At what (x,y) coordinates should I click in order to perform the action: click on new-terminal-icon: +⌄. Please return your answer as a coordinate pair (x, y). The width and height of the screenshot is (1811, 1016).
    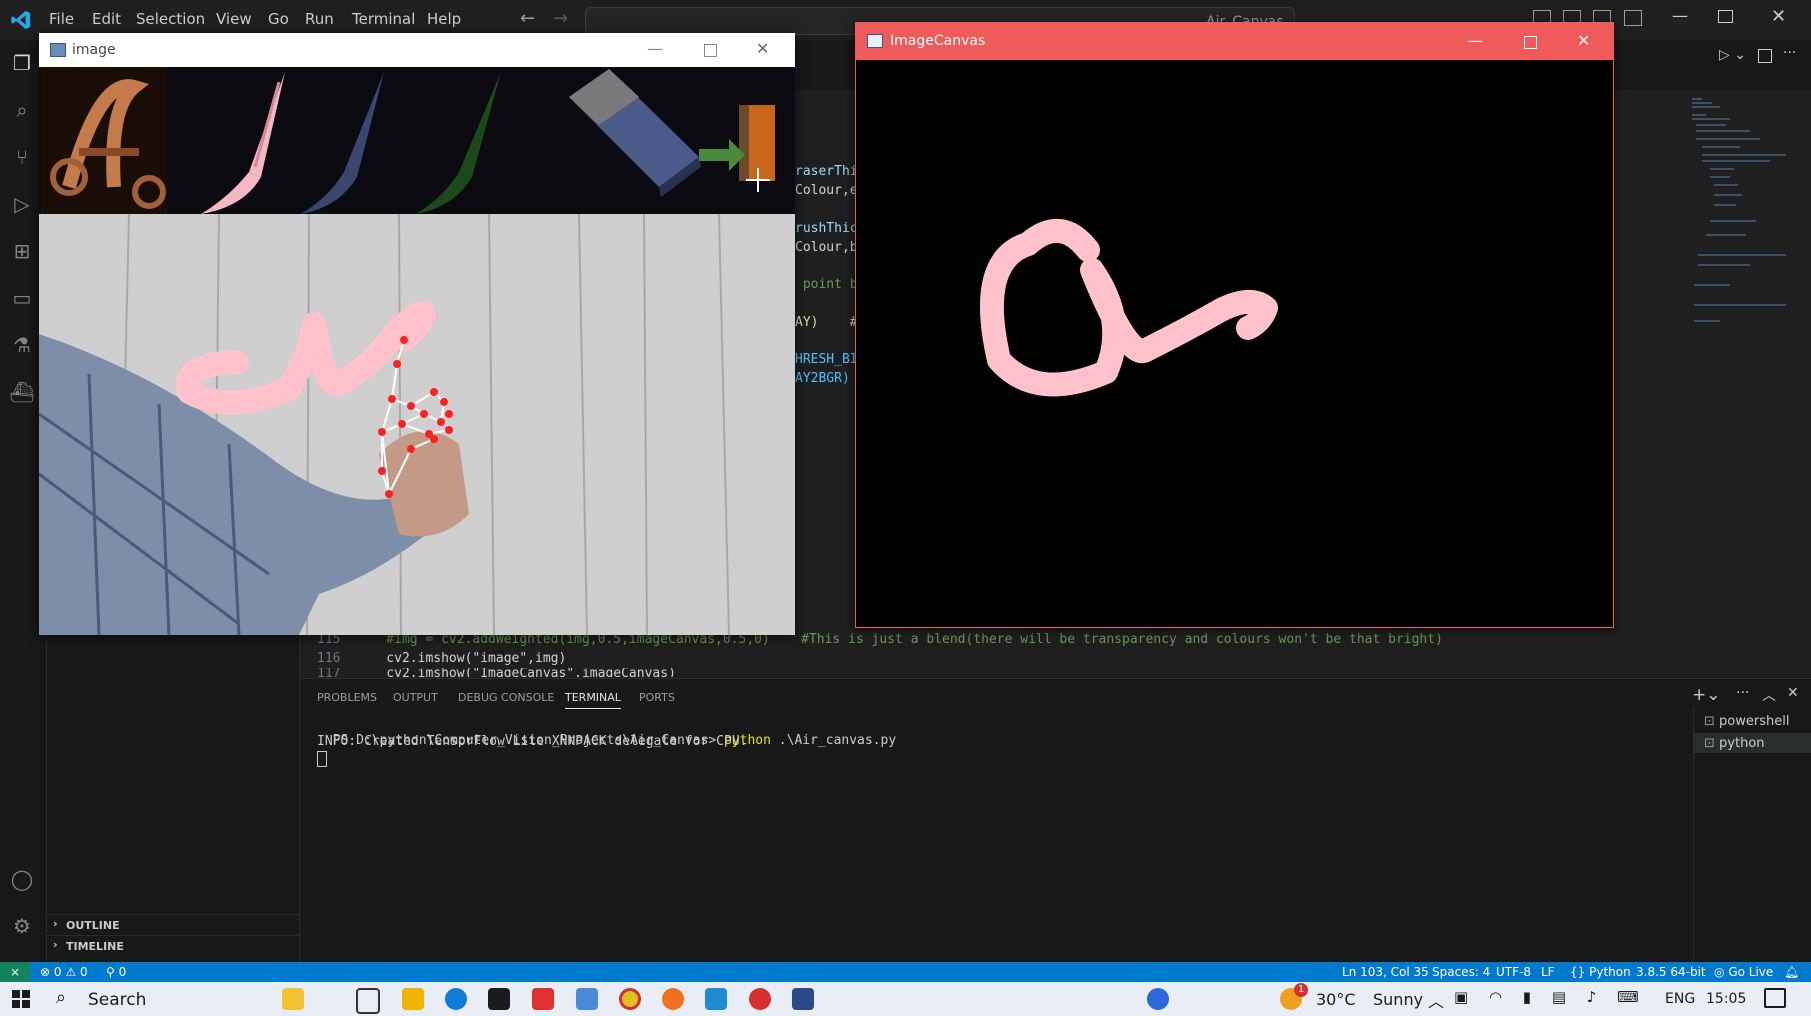
    Looking at the image, I should click on (1706, 695).